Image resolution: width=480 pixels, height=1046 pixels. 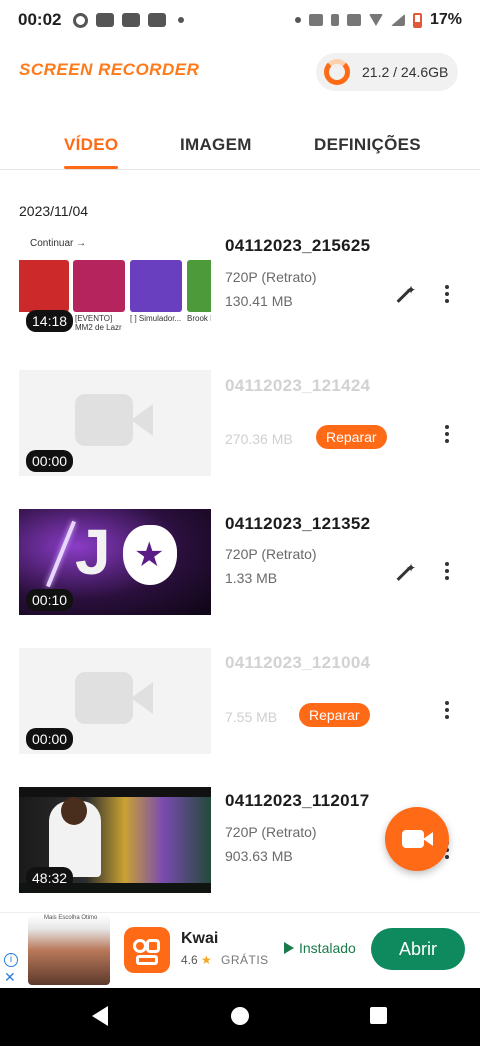 I want to click on video-title: 04112023_121352, so click(x=298, y=523).